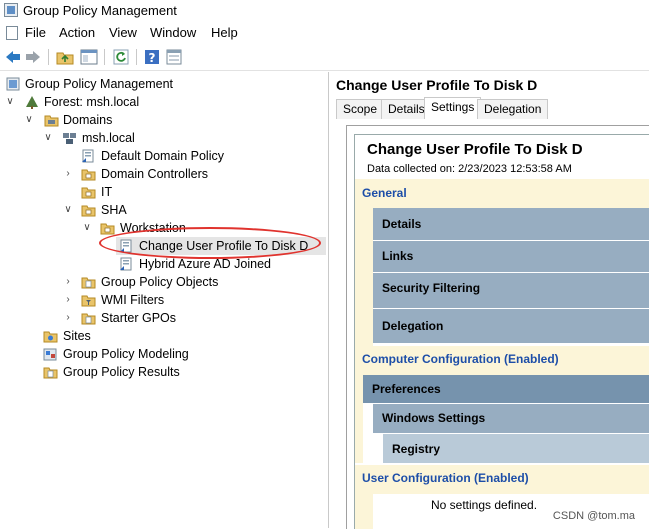 The image size is (649, 529). I want to click on menu-file-label: File, so click(35, 32).